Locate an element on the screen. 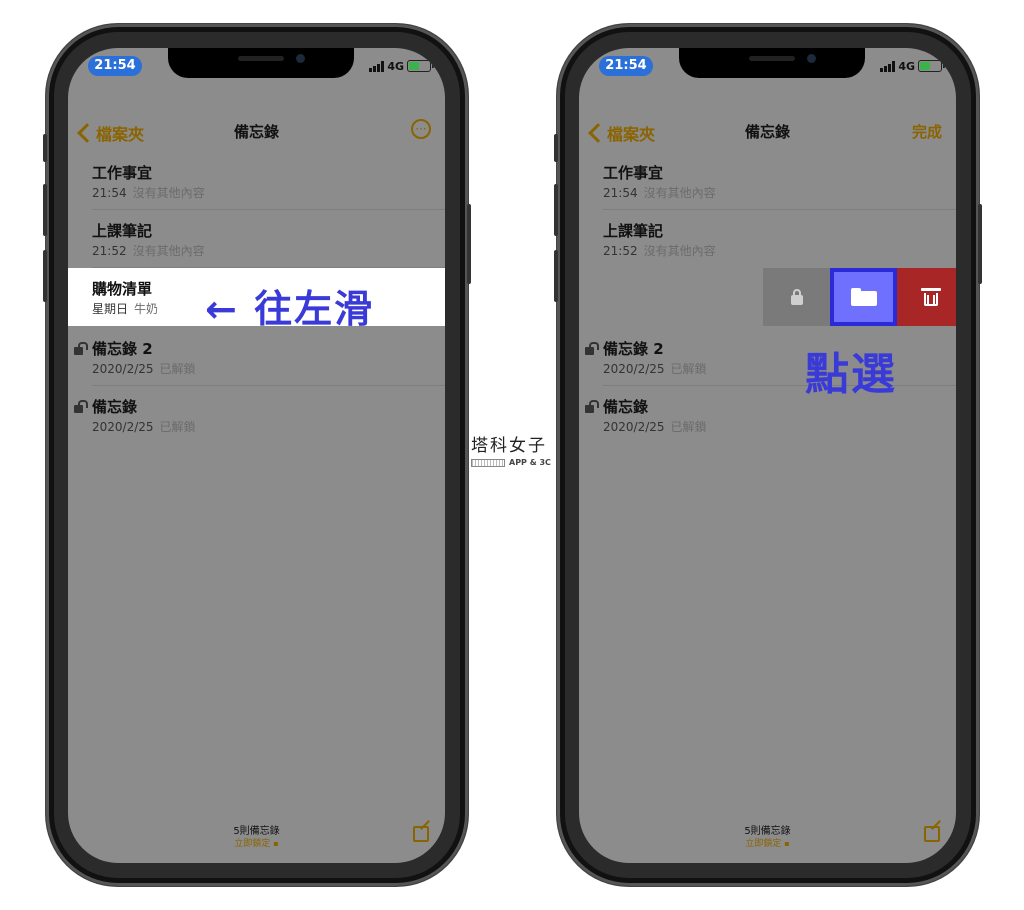 The height and width of the screenshot is (910, 1024). nav-bar: 檔案夾 備忘錄 完成 is located at coordinates (767, 131).